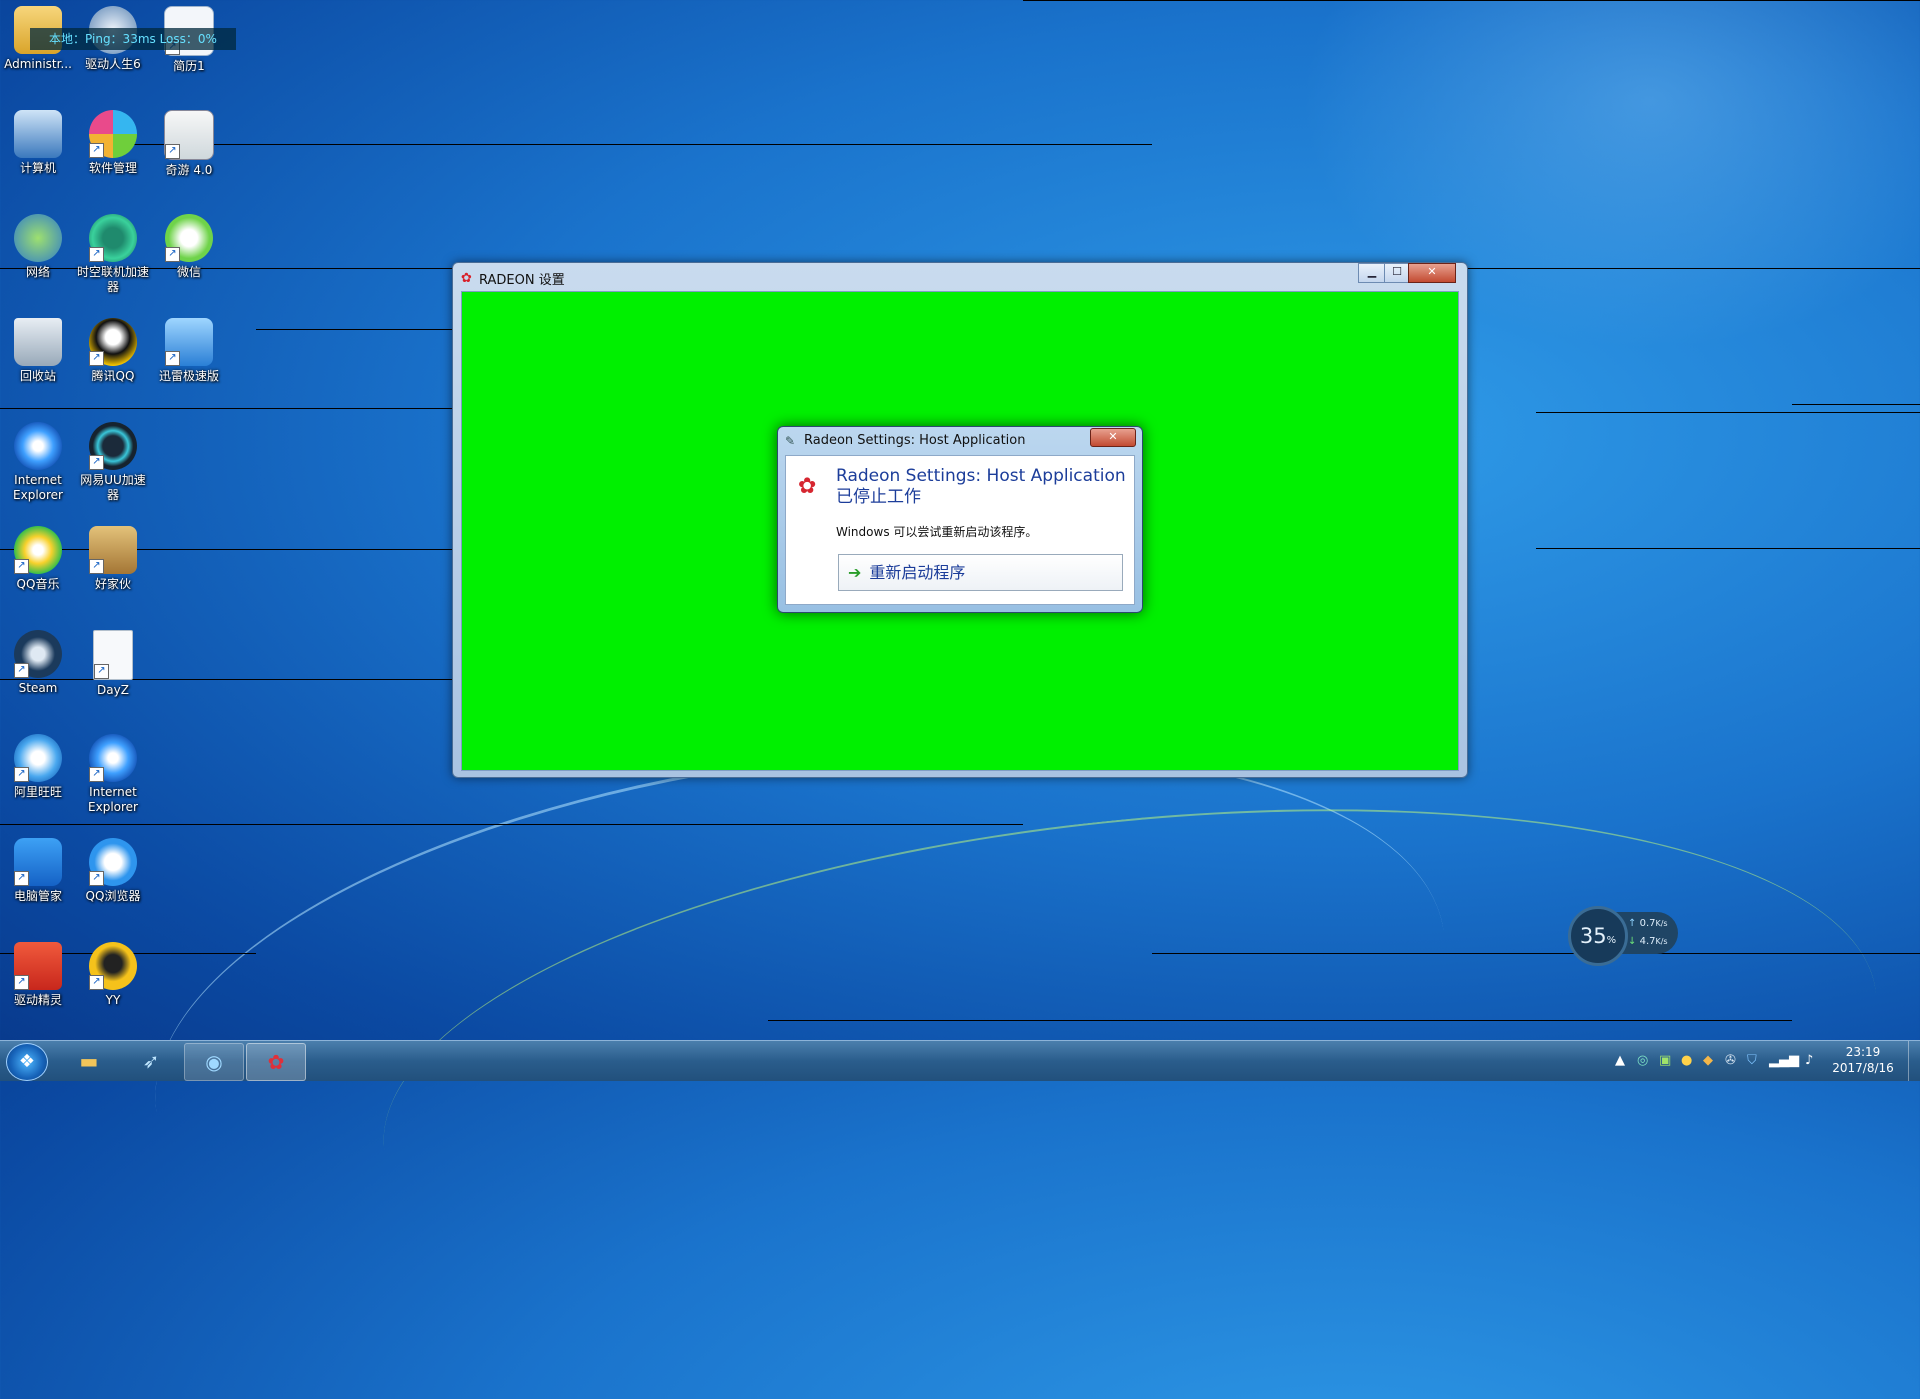  I want to click on desktop-icon-haojiahuo: ↗ 好家伙, so click(113, 556).